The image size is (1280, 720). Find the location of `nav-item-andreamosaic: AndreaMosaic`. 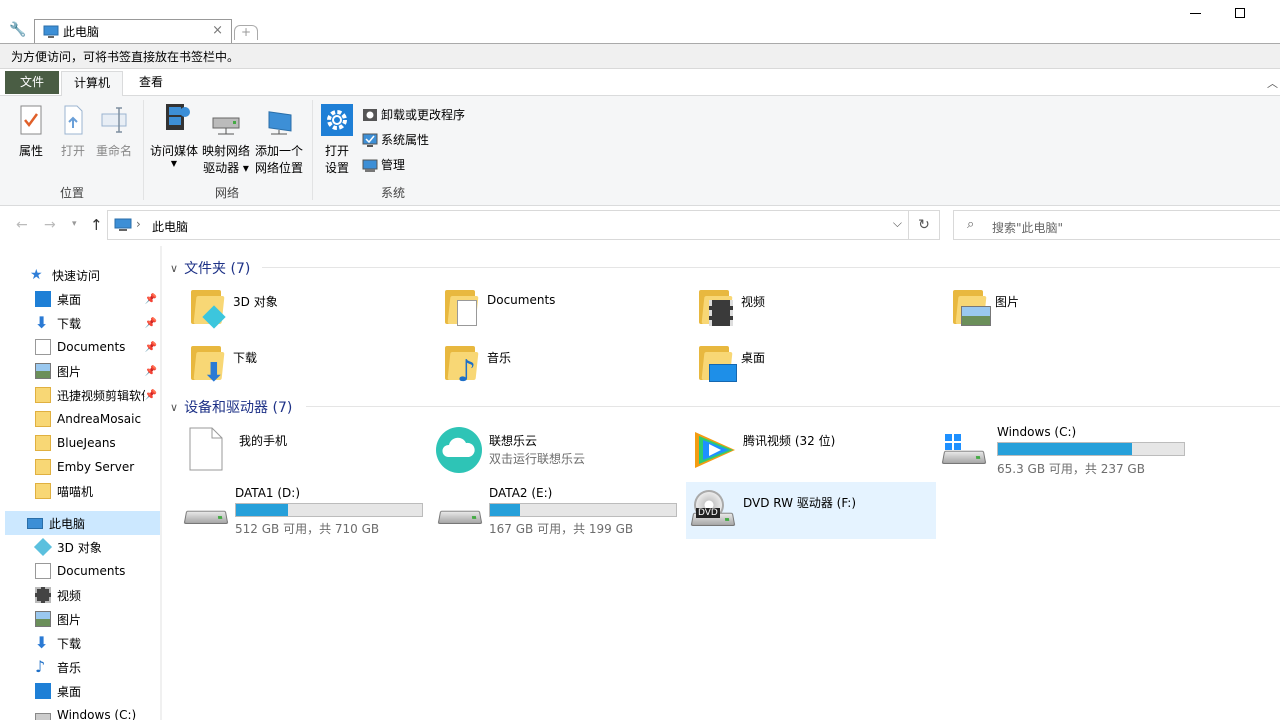

nav-item-andreamosaic: AndreaMosaic is located at coordinates (80, 419).